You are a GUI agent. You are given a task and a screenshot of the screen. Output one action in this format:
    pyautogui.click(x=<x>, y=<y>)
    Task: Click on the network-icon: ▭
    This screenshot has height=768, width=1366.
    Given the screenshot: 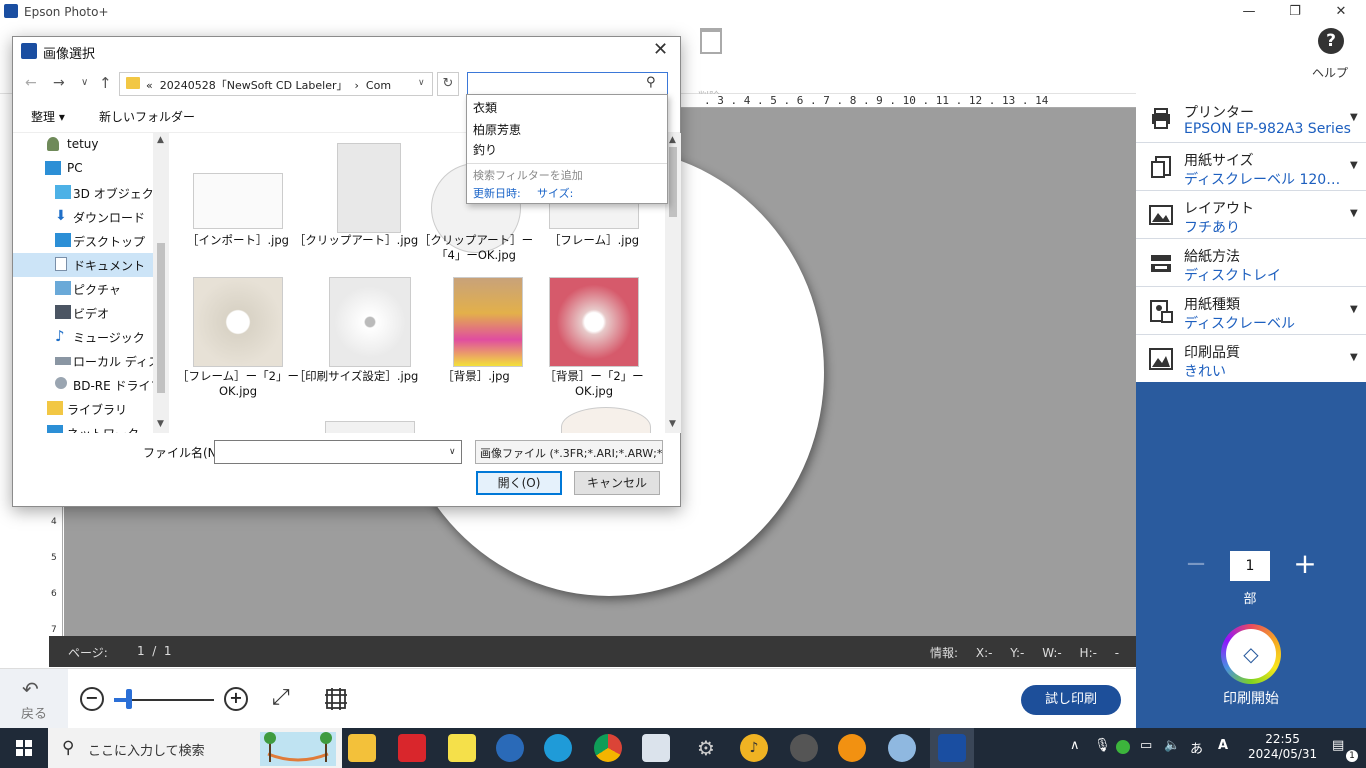 What is the action you would take?
    pyautogui.click(x=1146, y=745)
    